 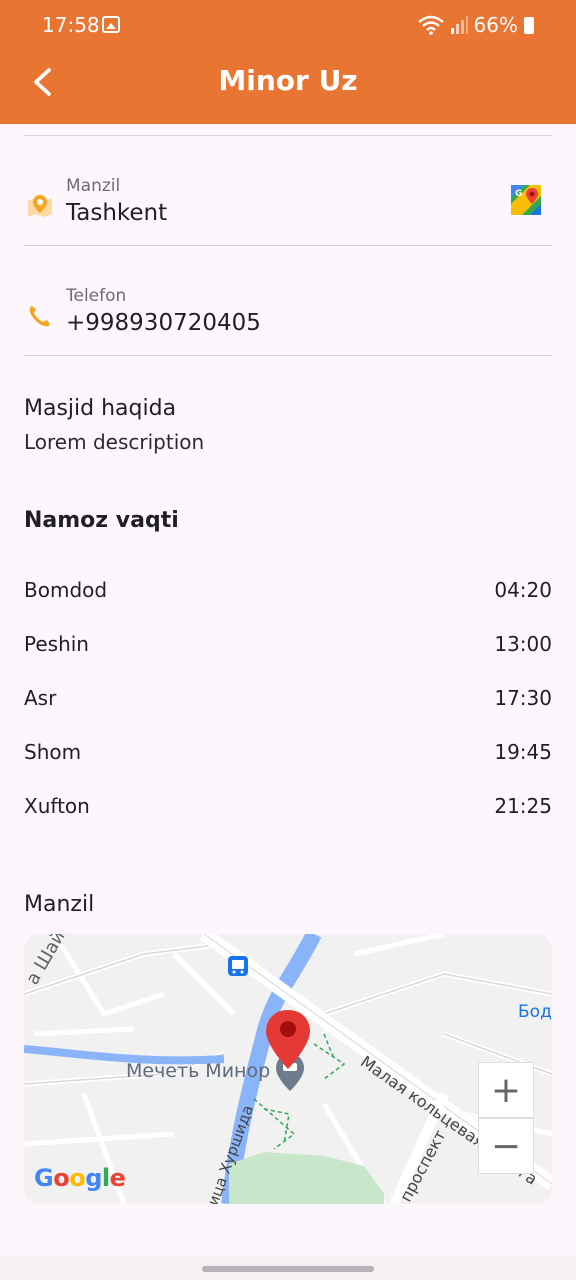 I want to click on map-place-label: Мечеть Минор, so click(x=198, y=1071).